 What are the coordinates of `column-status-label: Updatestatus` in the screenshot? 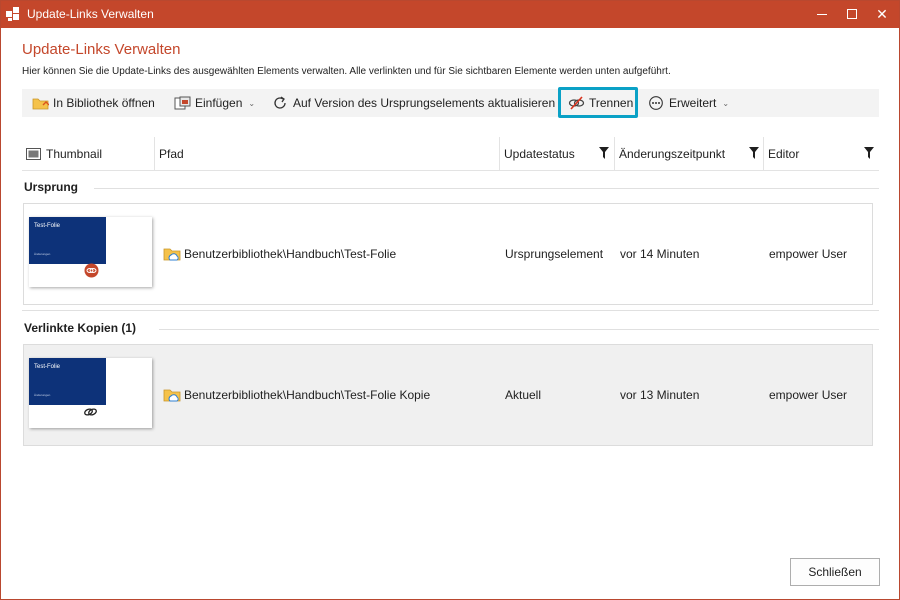 It's located at (539, 154).